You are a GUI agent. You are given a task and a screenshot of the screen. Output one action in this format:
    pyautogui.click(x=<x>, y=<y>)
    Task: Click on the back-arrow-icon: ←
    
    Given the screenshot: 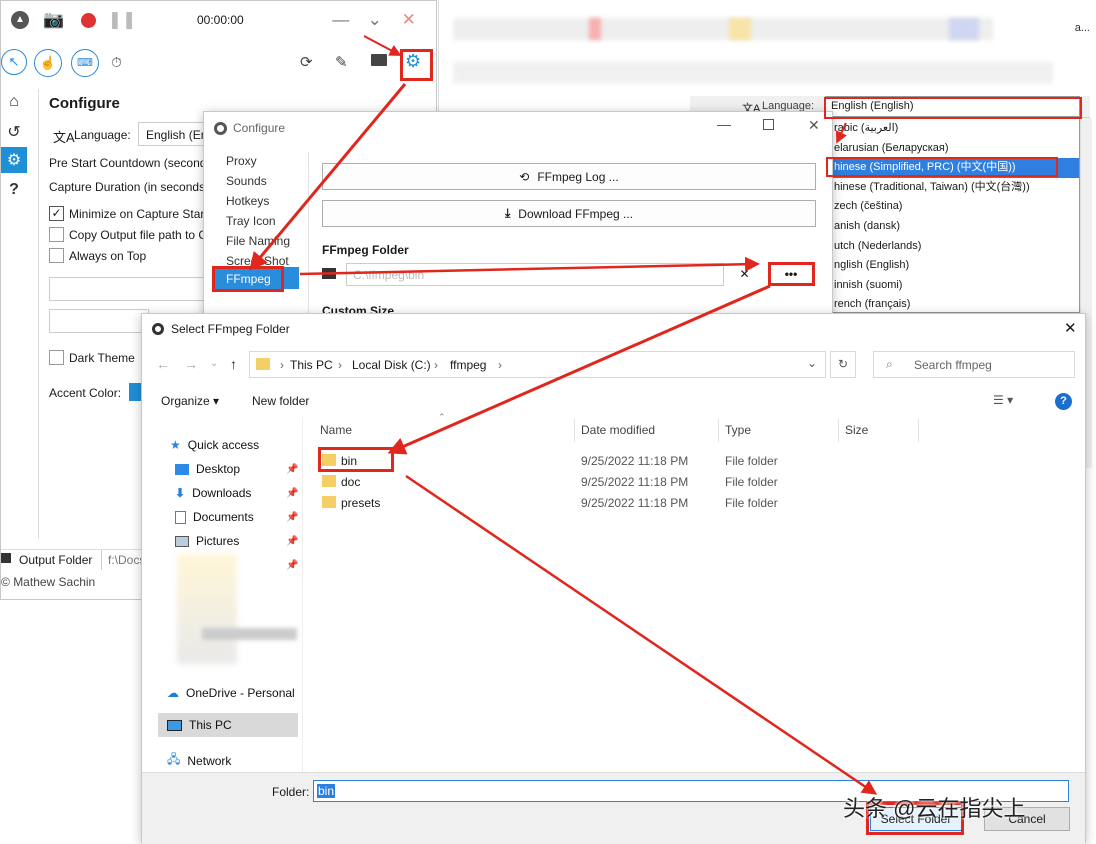 What is the action you would take?
    pyautogui.click(x=163, y=364)
    